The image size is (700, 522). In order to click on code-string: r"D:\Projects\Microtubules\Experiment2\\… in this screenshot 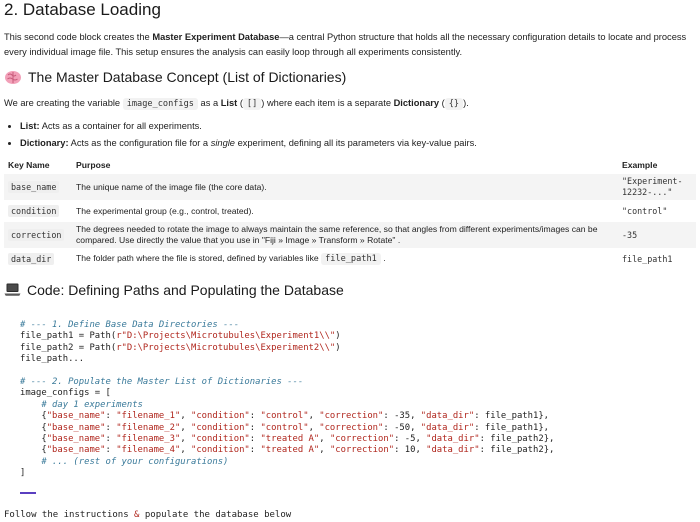, I will do `click(226, 347)`.